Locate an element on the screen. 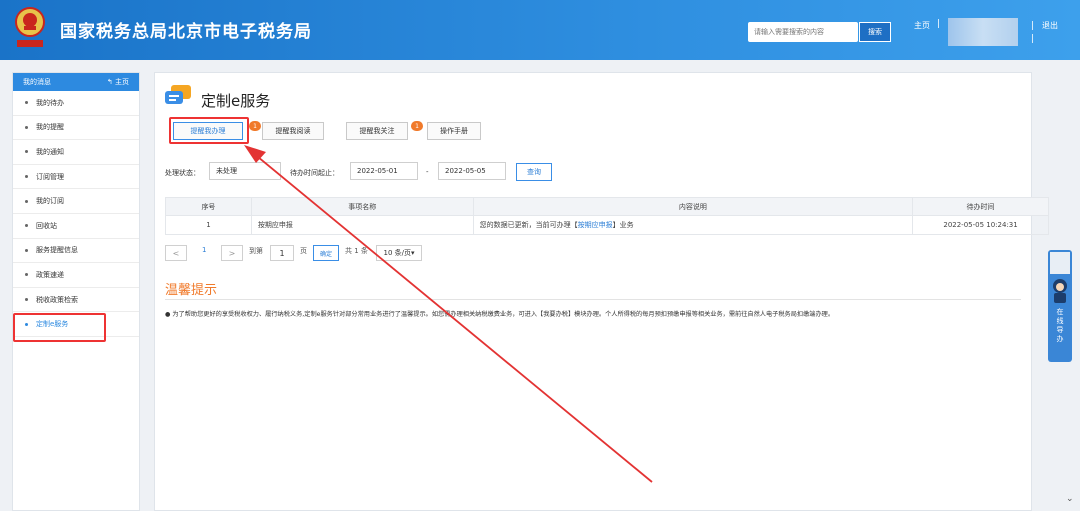  sidebar-title: 我的消息 is located at coordinates (37, 82).